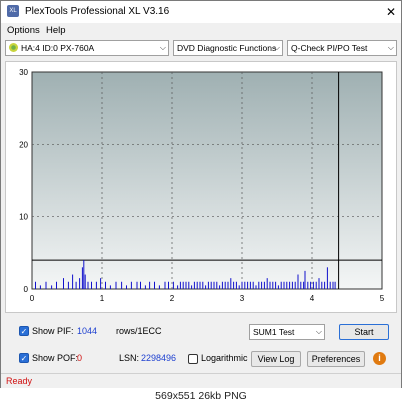 The width and height of the screenshot is (402, 404). Describe the element at coordinates (23, 30) in the screenshot. I see `menu-options: Options` at that location.